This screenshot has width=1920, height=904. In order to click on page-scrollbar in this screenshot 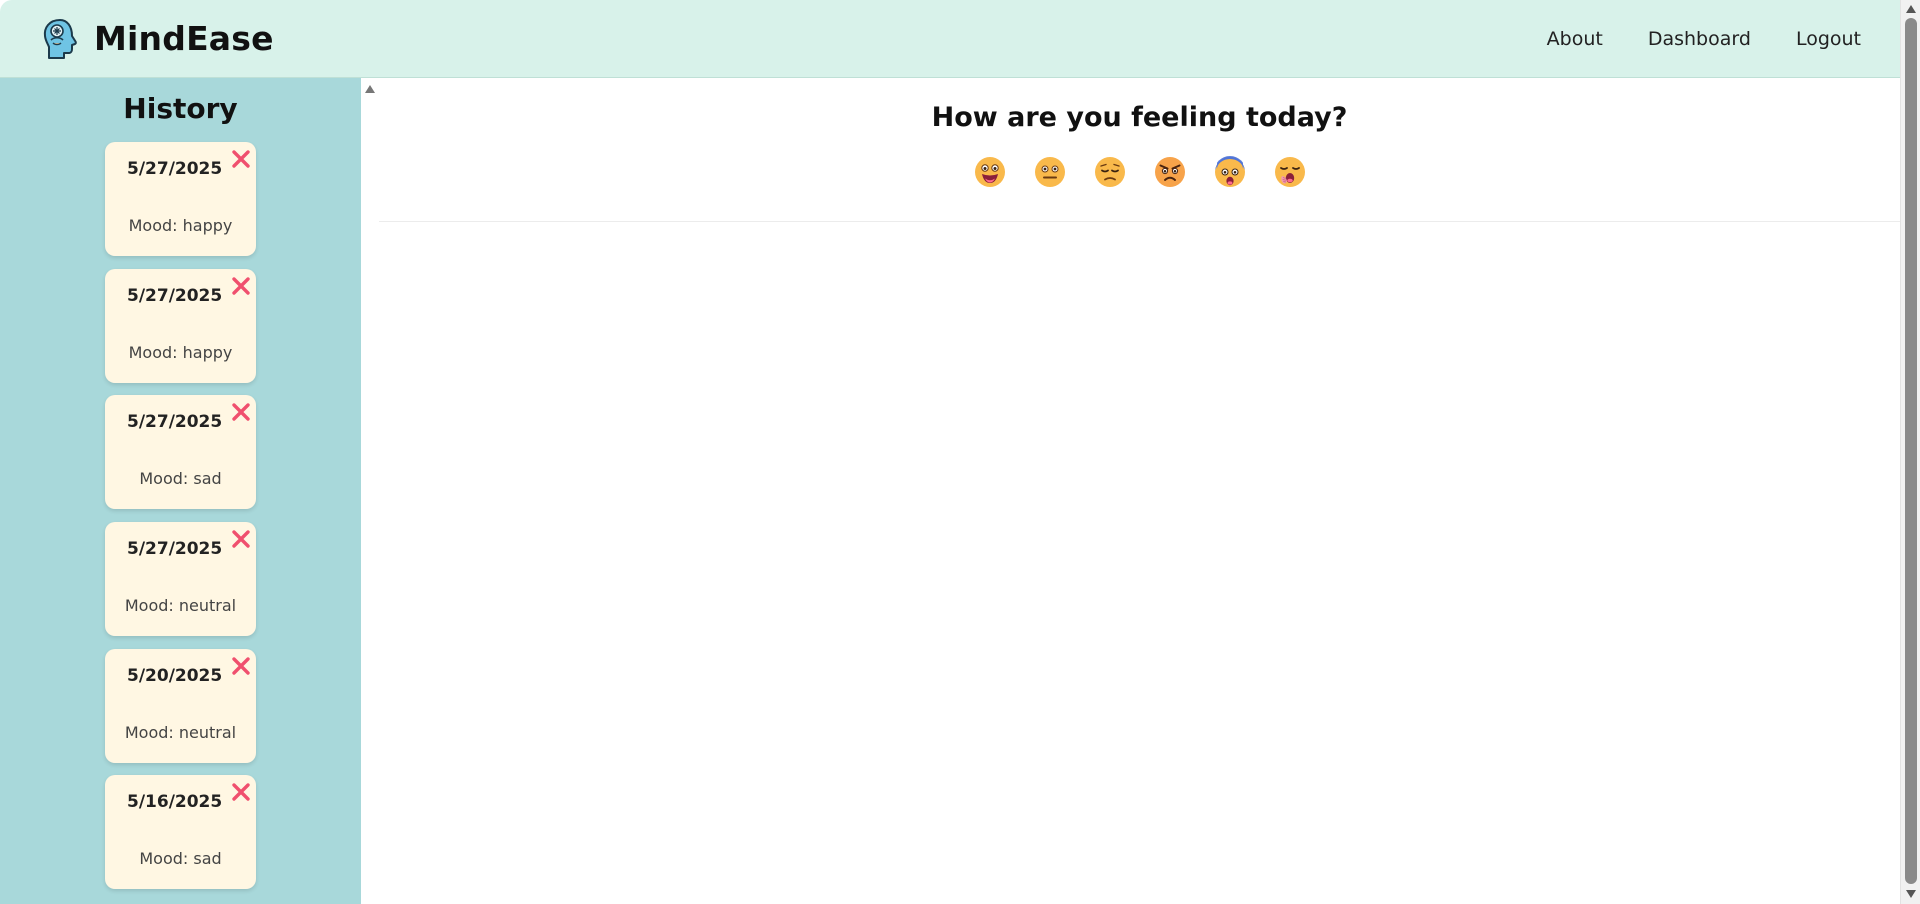, I will do `click(1910, 452)`.